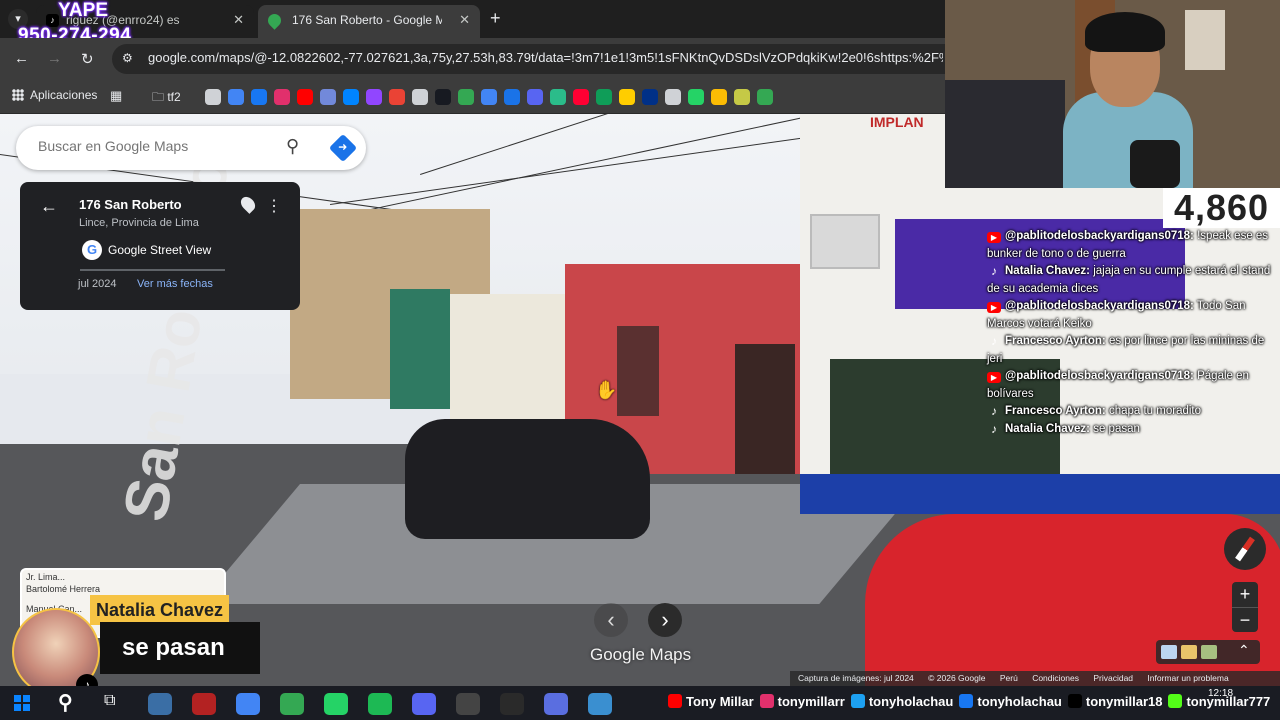  What do you see at coordinates (857, 701) in the screenshot?
I see `twitter-icon` at bounding box center [857, 701].